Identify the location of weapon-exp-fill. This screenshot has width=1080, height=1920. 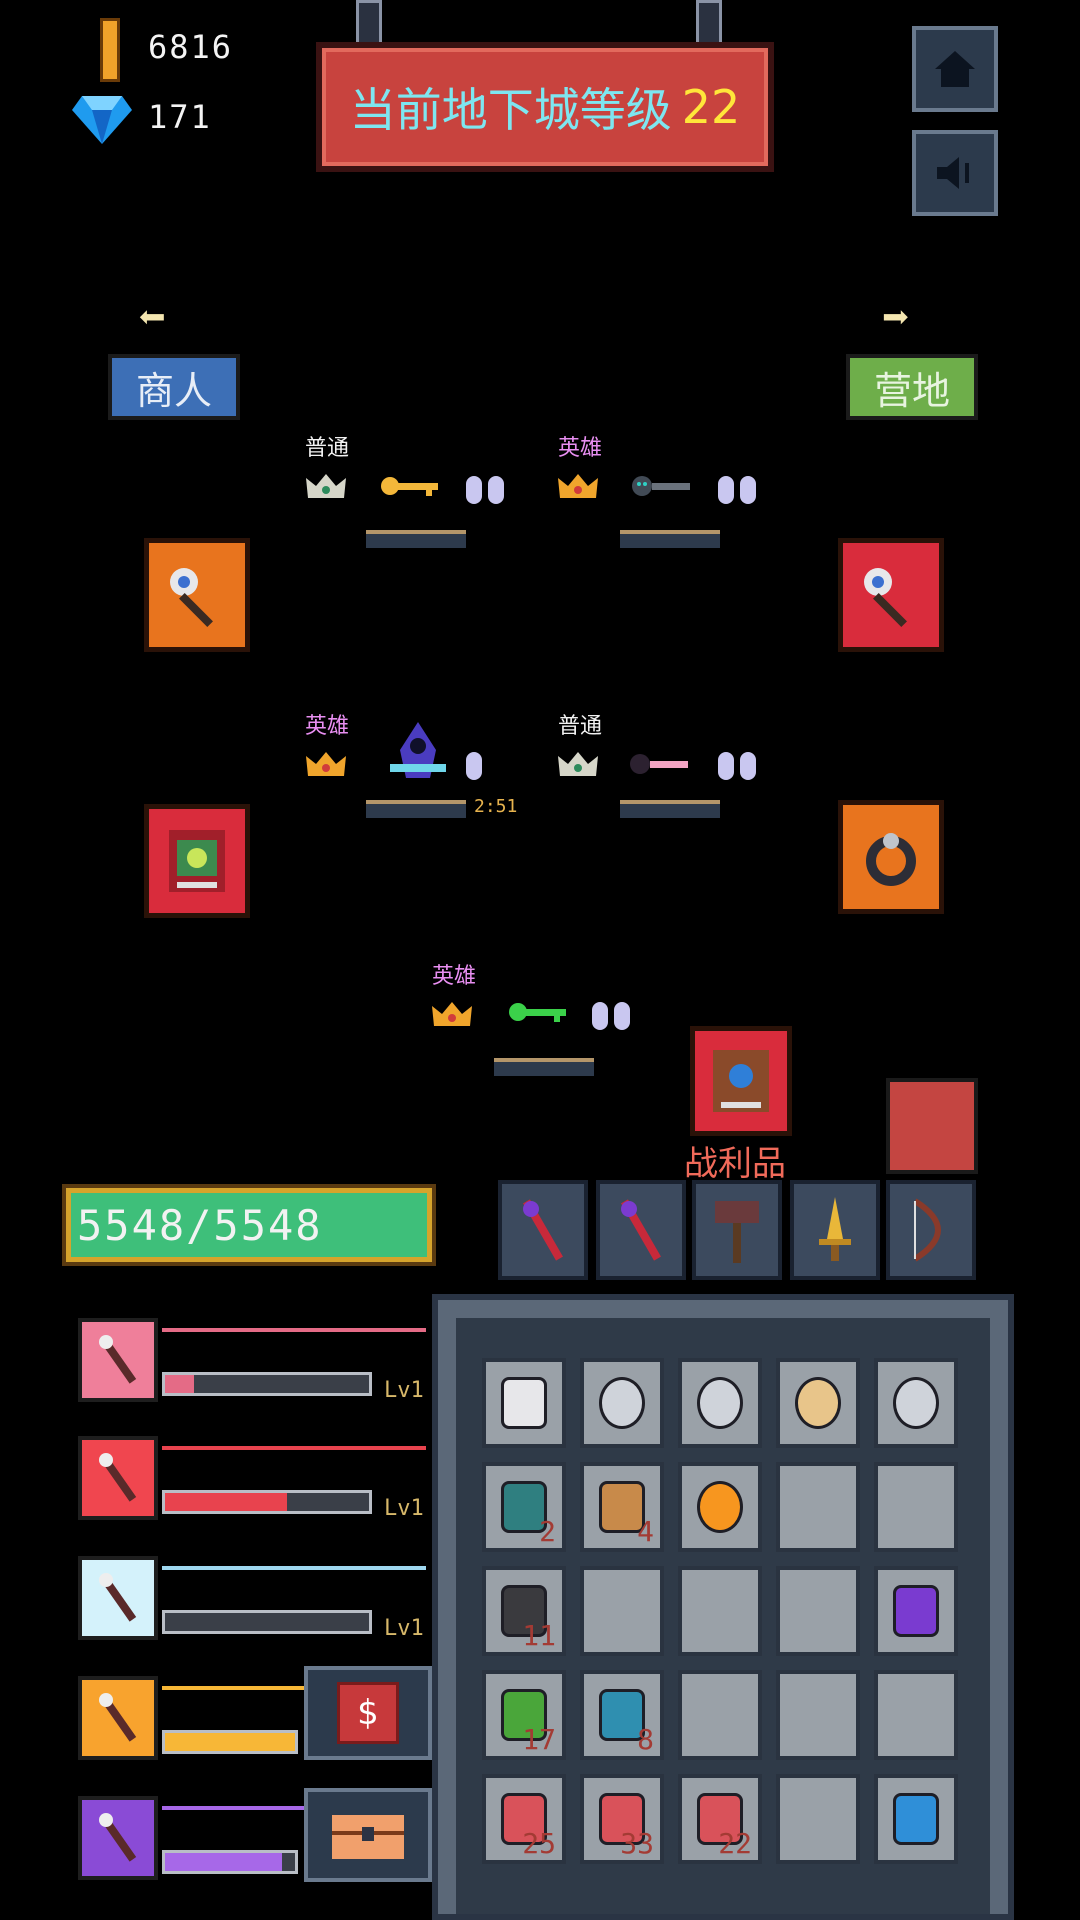
(179, 1384).